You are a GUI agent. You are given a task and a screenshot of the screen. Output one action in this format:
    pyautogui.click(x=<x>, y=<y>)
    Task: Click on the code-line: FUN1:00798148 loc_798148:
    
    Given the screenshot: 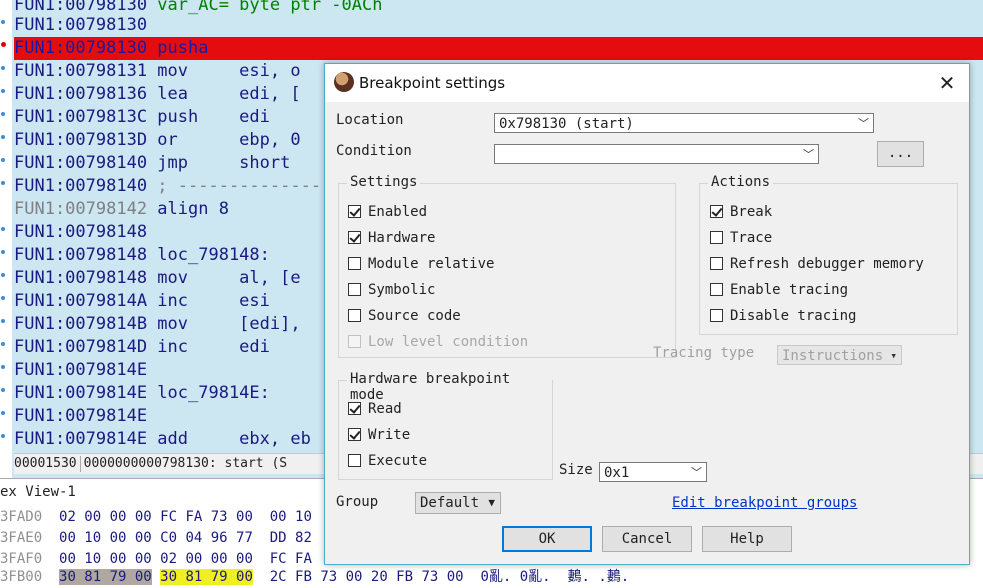 What is the action you would take?
    pyautogui.click(x=142, y=255)
    